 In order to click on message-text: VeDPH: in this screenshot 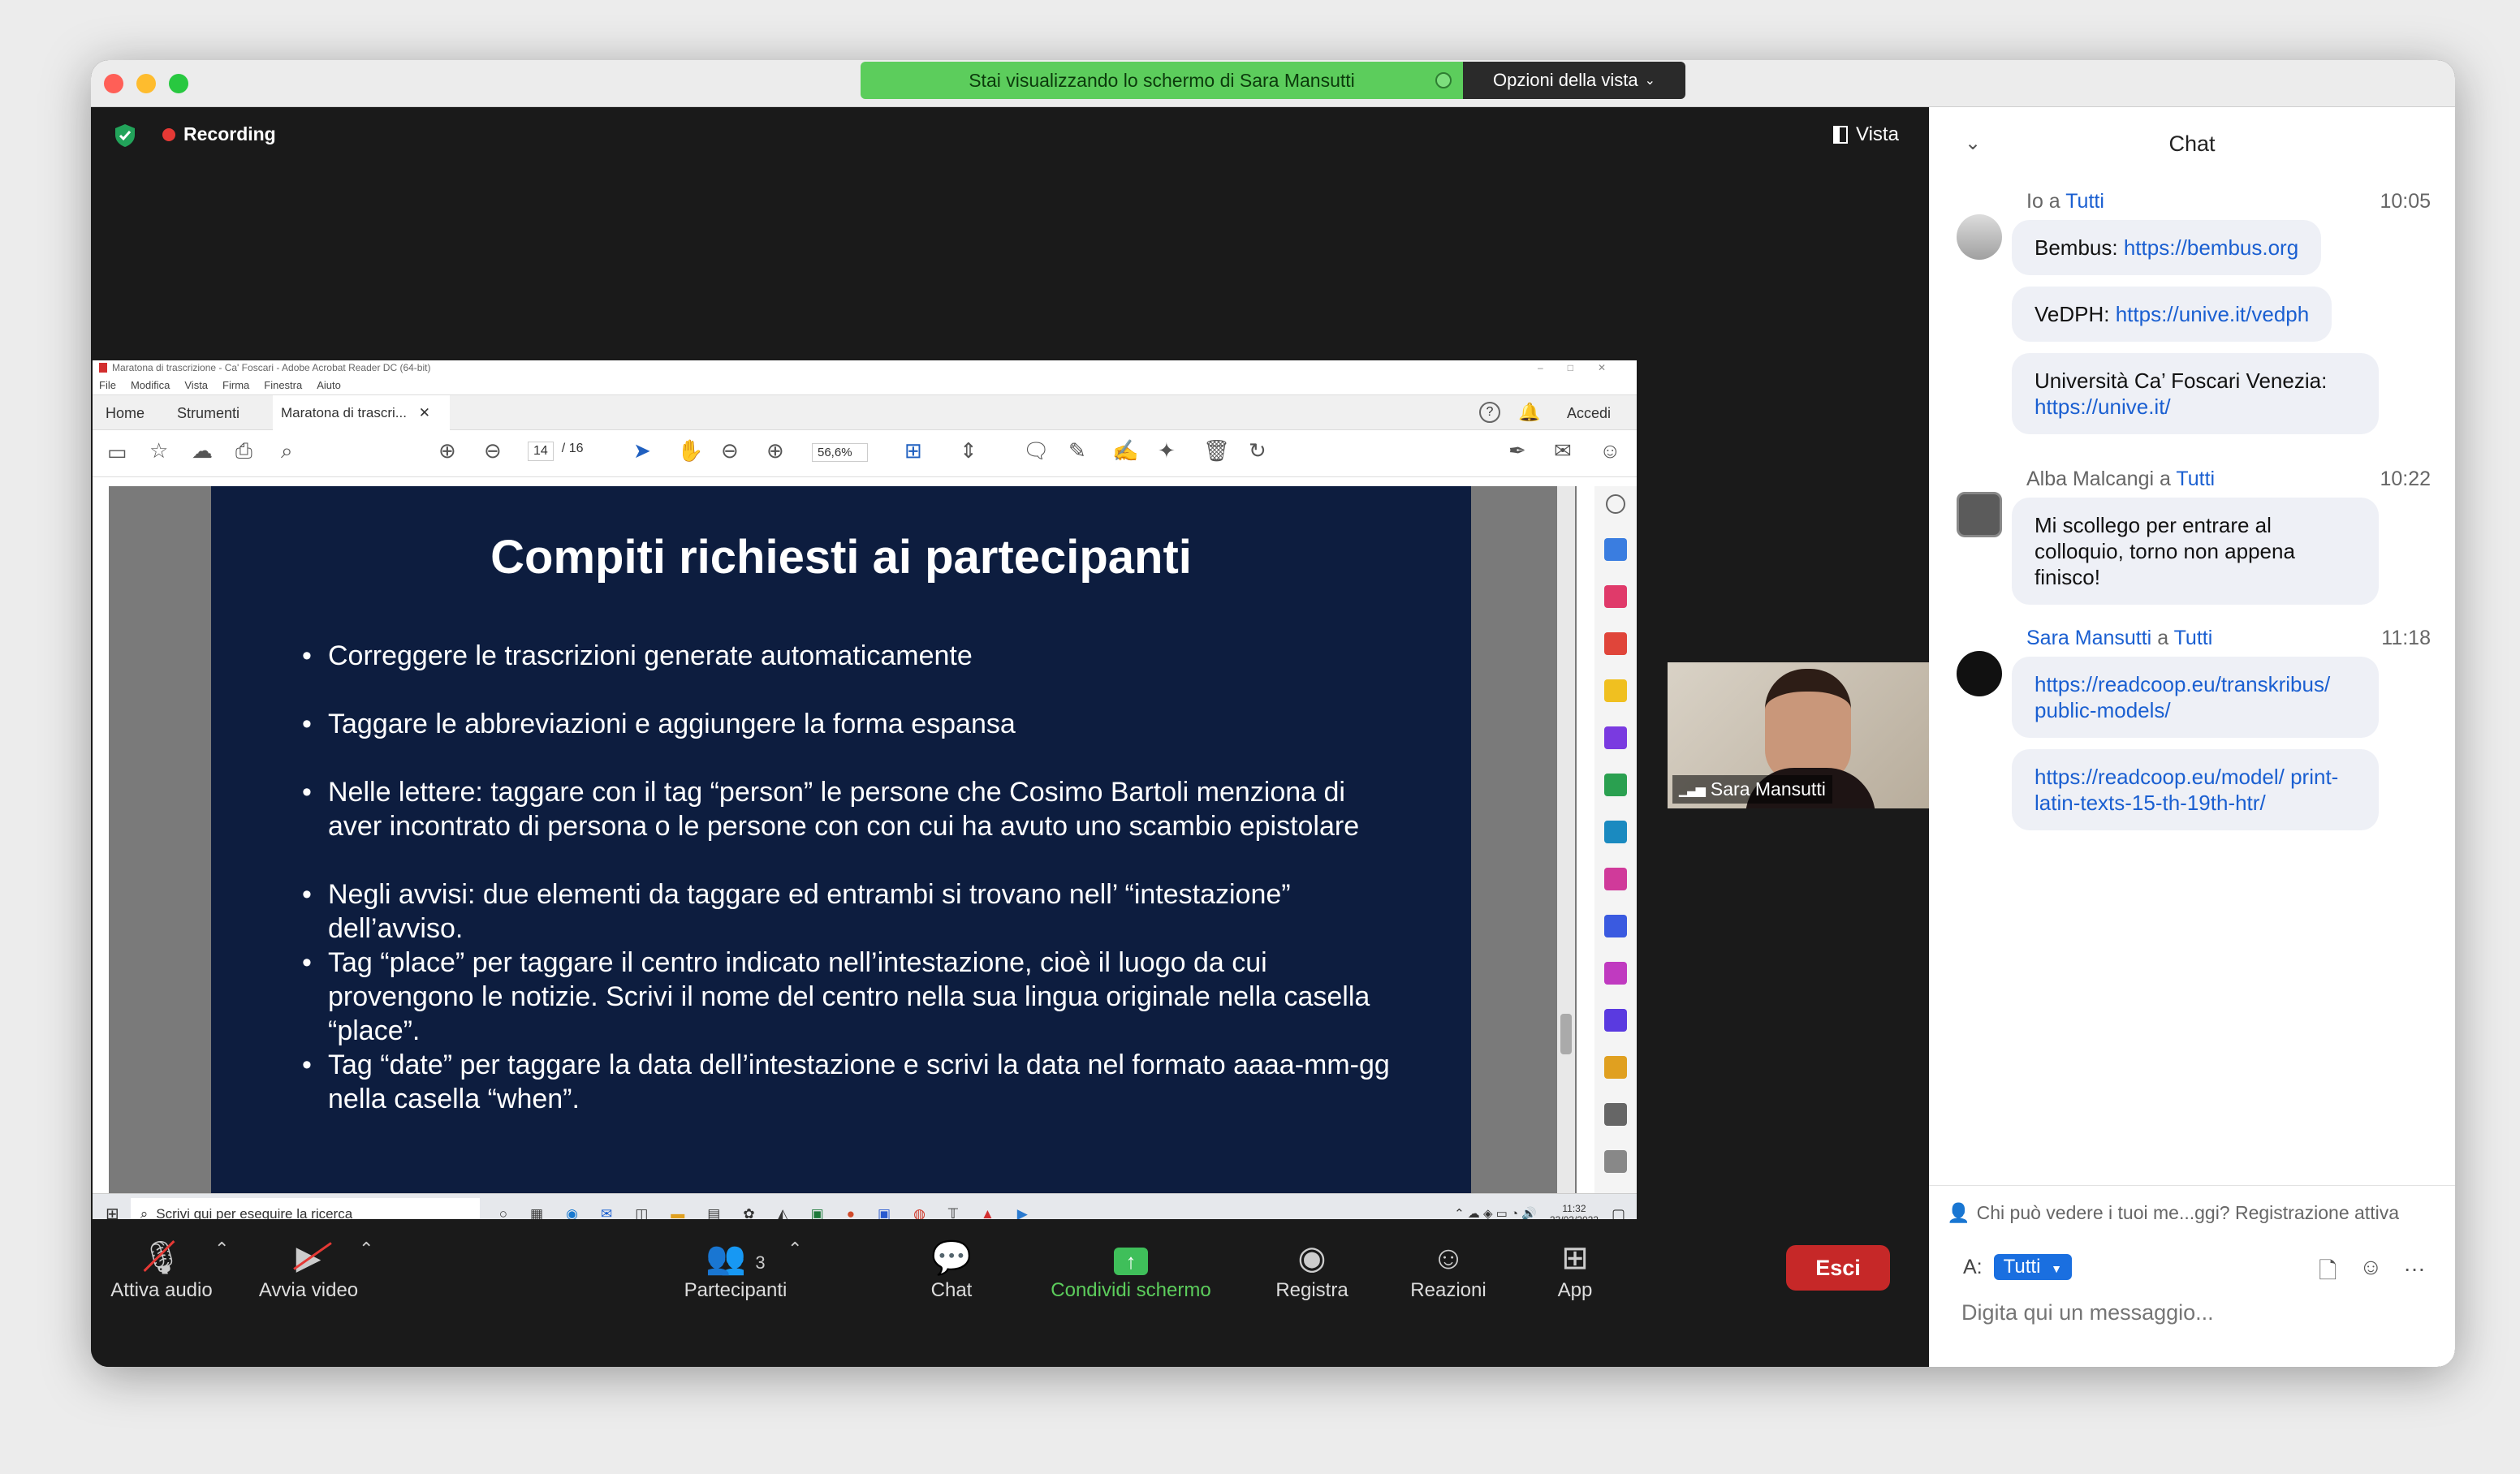, I will do `click(2075, 314)`.